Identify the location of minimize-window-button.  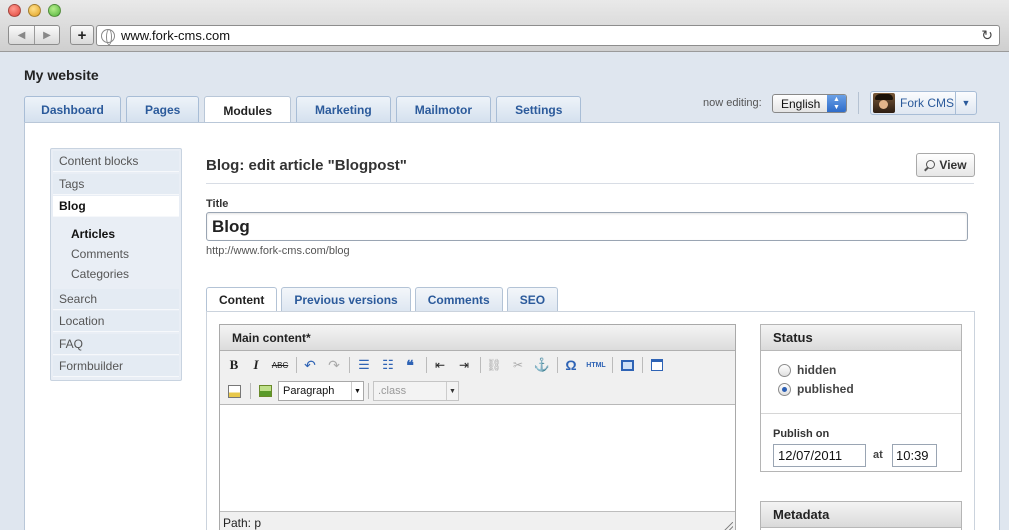
(34, 10).